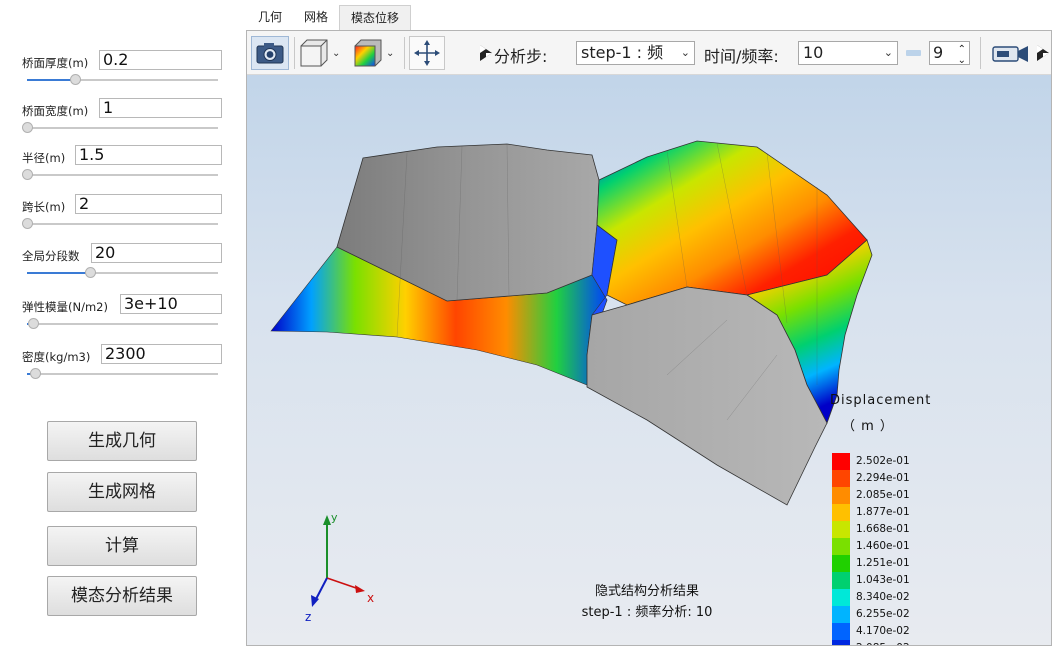 The width and height of the screenshot is (1062, 652). What do you see at coordinates (521, 56) in the screenshot?
I see `step-label: 分析步:` at bounding box center [521, 56].